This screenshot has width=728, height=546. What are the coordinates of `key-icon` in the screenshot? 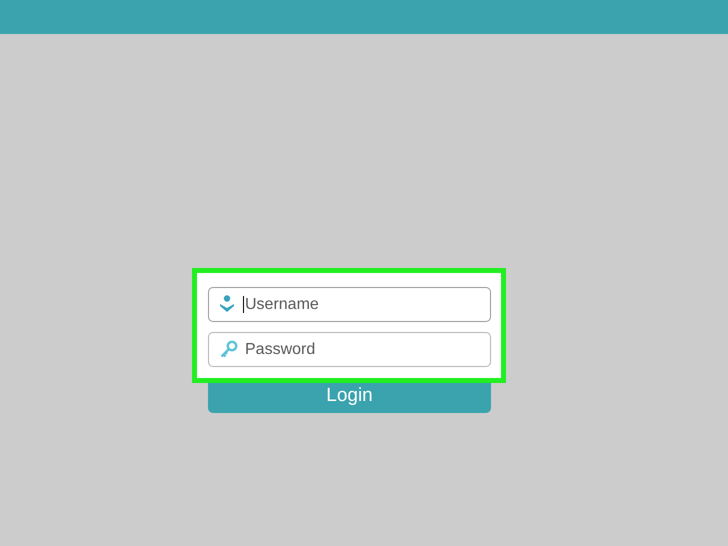 It's located at (229, 349).